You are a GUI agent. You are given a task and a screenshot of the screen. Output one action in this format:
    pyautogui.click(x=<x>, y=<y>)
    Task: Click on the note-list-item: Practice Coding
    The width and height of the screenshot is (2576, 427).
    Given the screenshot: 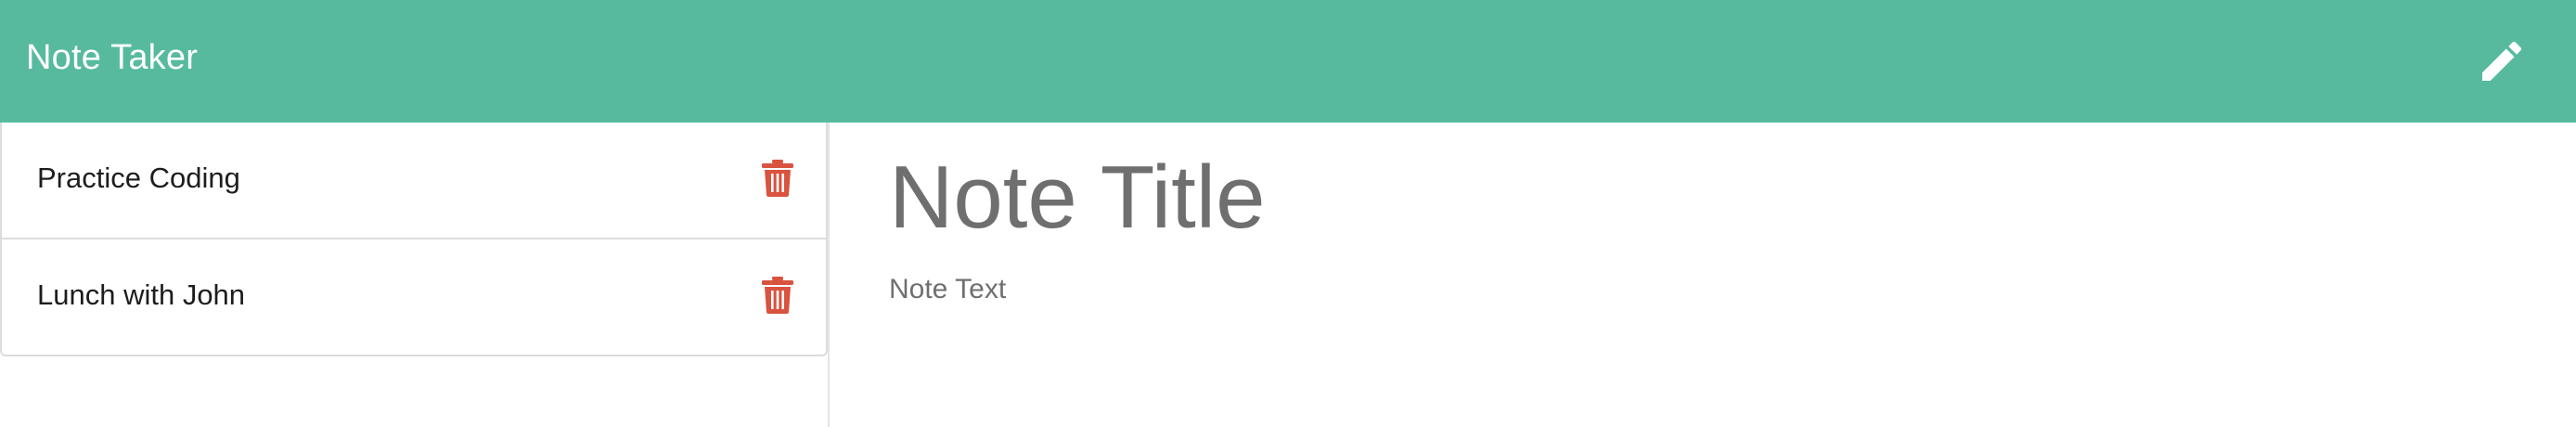 What is the action you would take?
    pyautogui.click(x=414, y=181)
    